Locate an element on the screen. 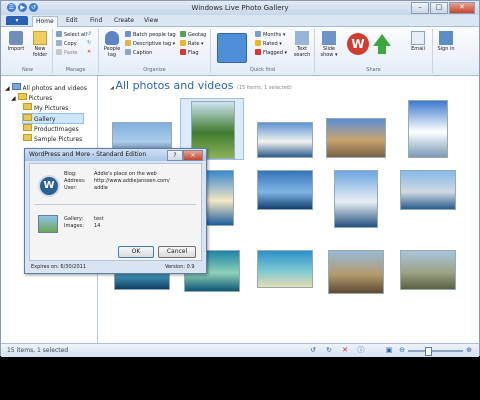 Image resolution: width=480 pixels, height=400 pixels. window-title: Windows Live Photo Gallery is located at coordinates (240, 8).